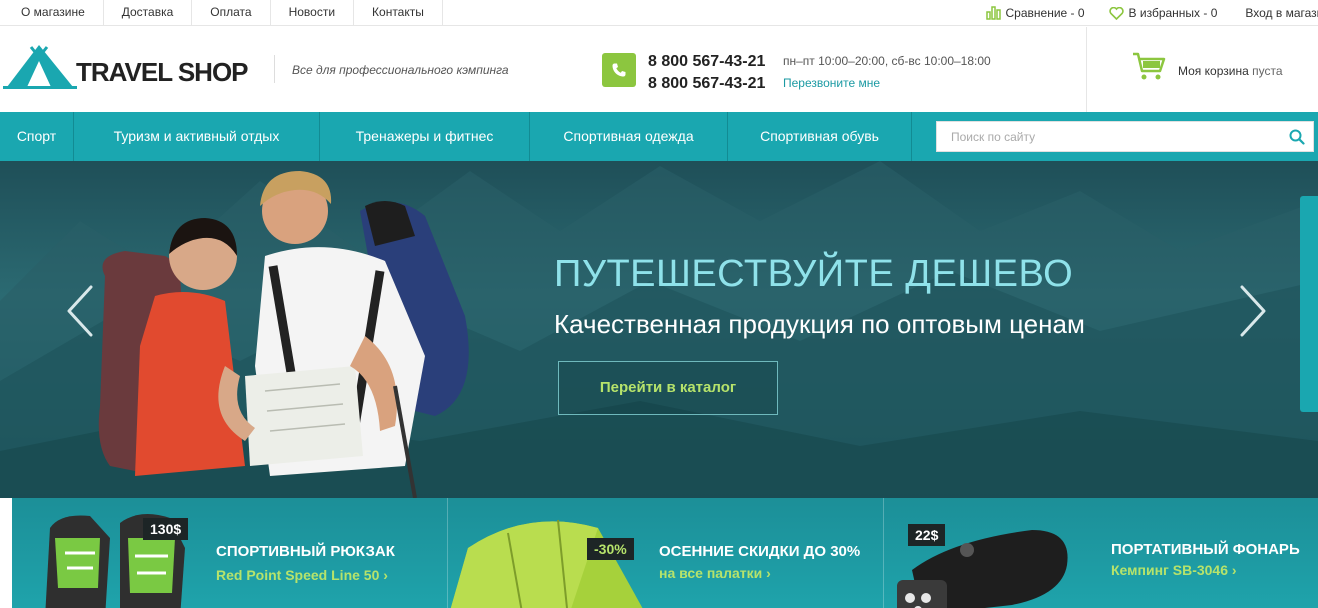 This screenshot has width=1318, height=608. I want to click on nav-item-sport: Спорт, so click(37, 136).